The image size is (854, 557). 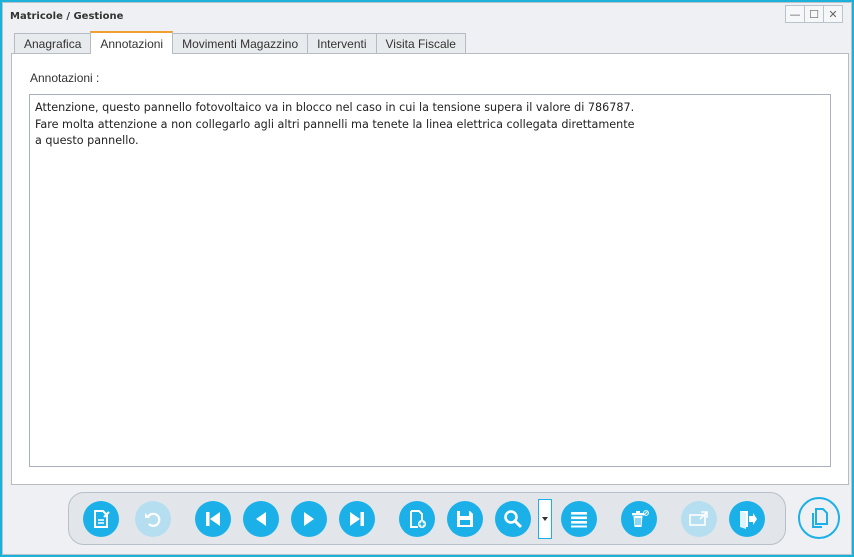 I want to click on next-icon, so click(x=309, y=519).